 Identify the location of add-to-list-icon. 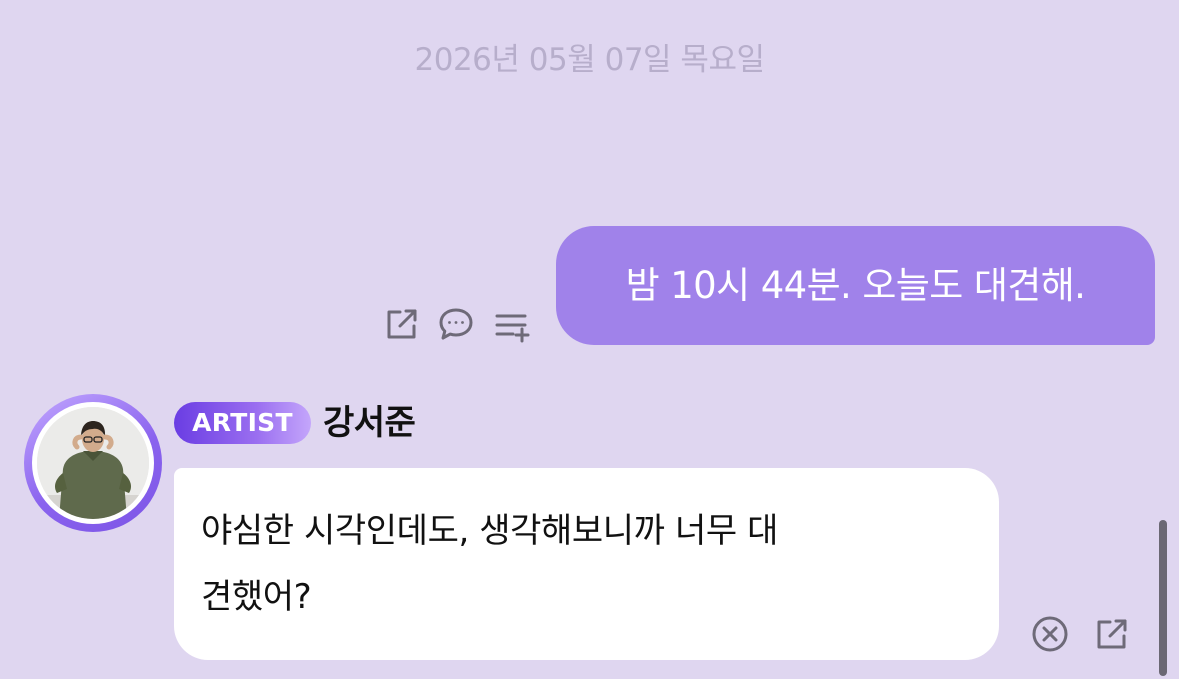
(512, 326).